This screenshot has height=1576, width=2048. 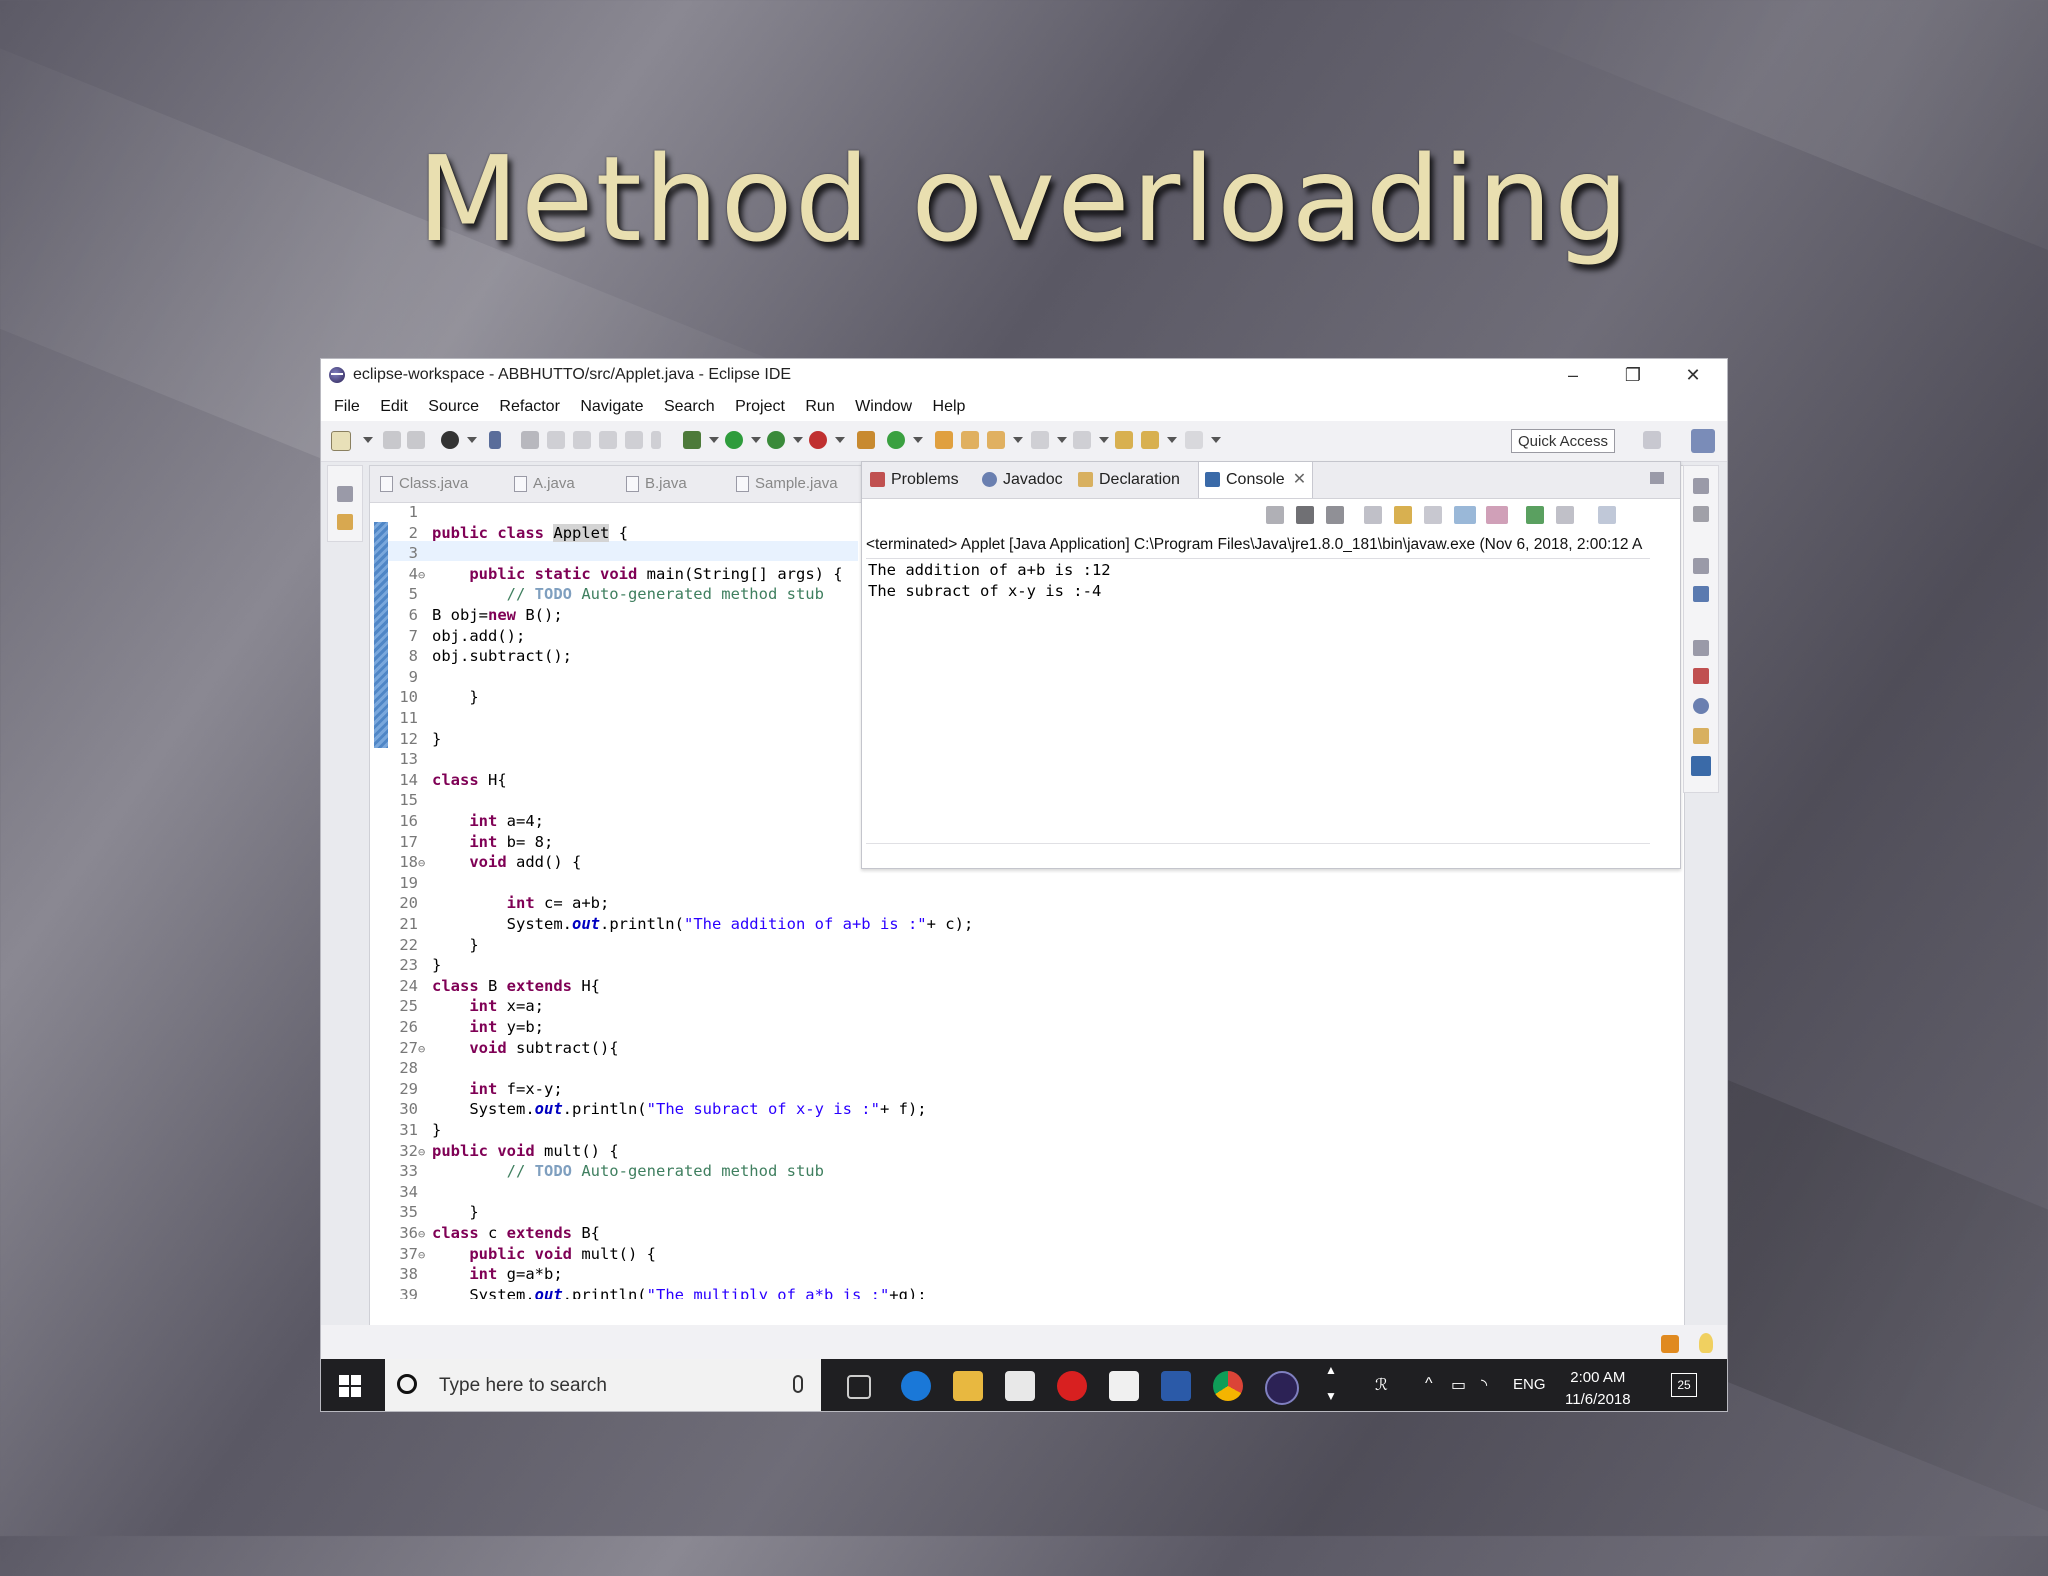 What do you see at coordinates (394, 407) in the screenshot?
I see `menu-edit: Edit` at bounding box center [394, 407].